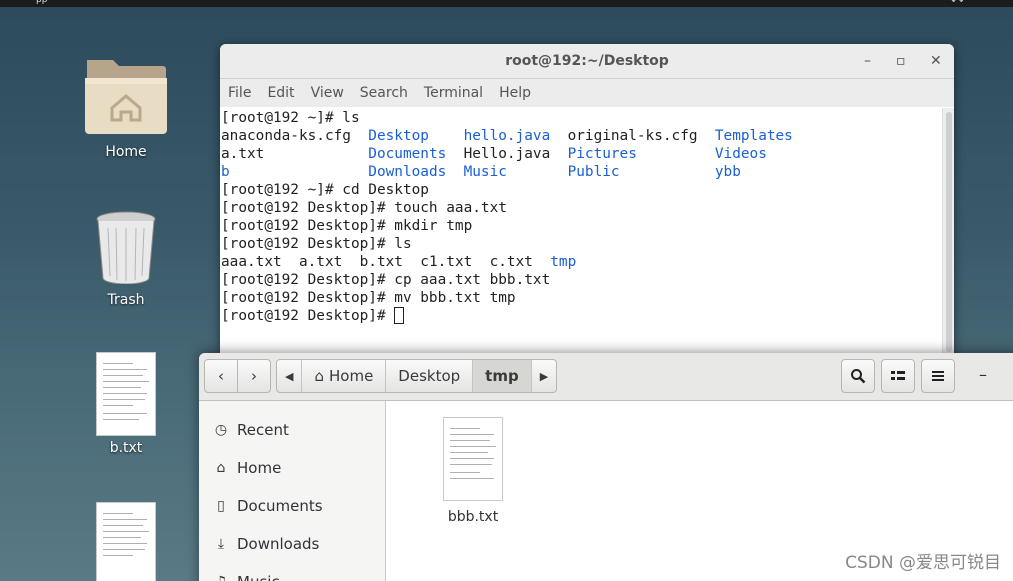  Describe the element at coordinates (325, 190) in the screenshot. I see `terminal-line: [root@192 ~]# cd Desktop` at that location.